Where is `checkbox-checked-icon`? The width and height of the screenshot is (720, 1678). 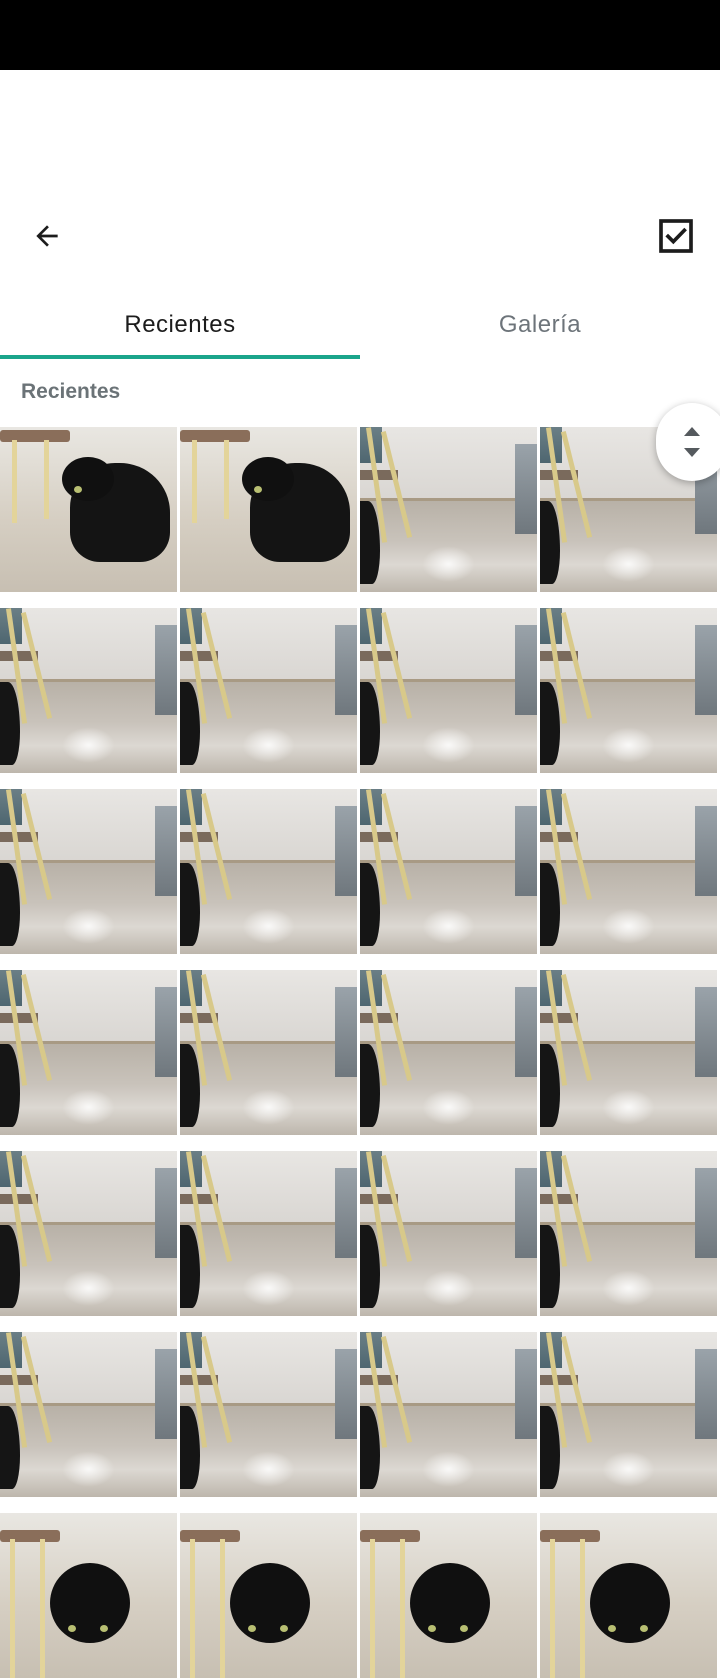 checkbox-checked-icon is located at coordinates (676, 236).